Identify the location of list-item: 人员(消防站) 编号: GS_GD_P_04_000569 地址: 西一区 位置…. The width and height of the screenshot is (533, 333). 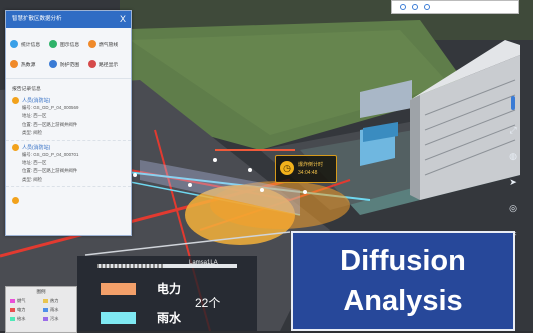
(68, 117).